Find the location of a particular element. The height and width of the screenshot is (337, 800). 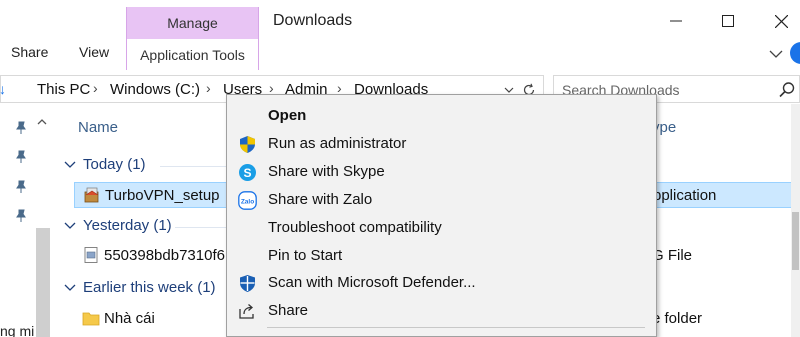

menu-item-run-as-administrator: Run as administrator is located at coordinates (441, 144).